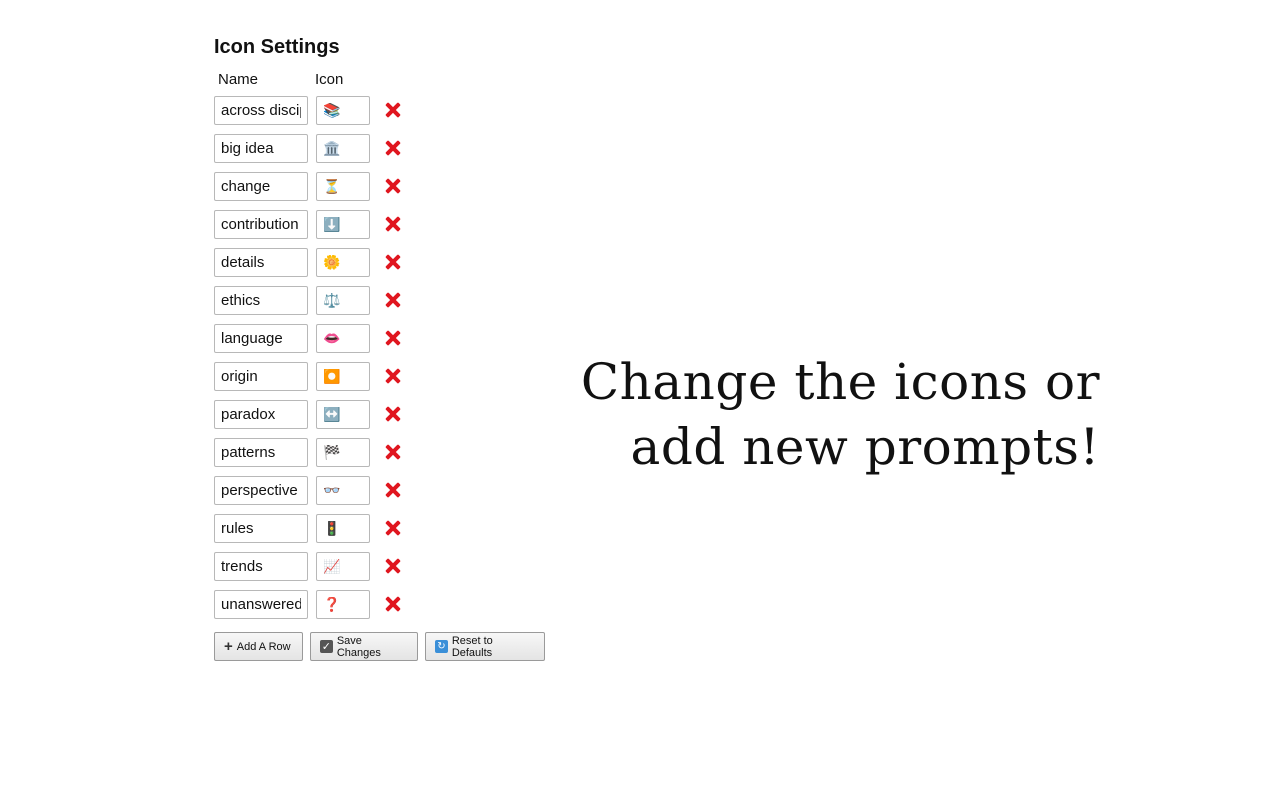 The width and height of the screenshot is (1280, 800). I want to click on save-changes-label: Save Changes, so click(358, 646).